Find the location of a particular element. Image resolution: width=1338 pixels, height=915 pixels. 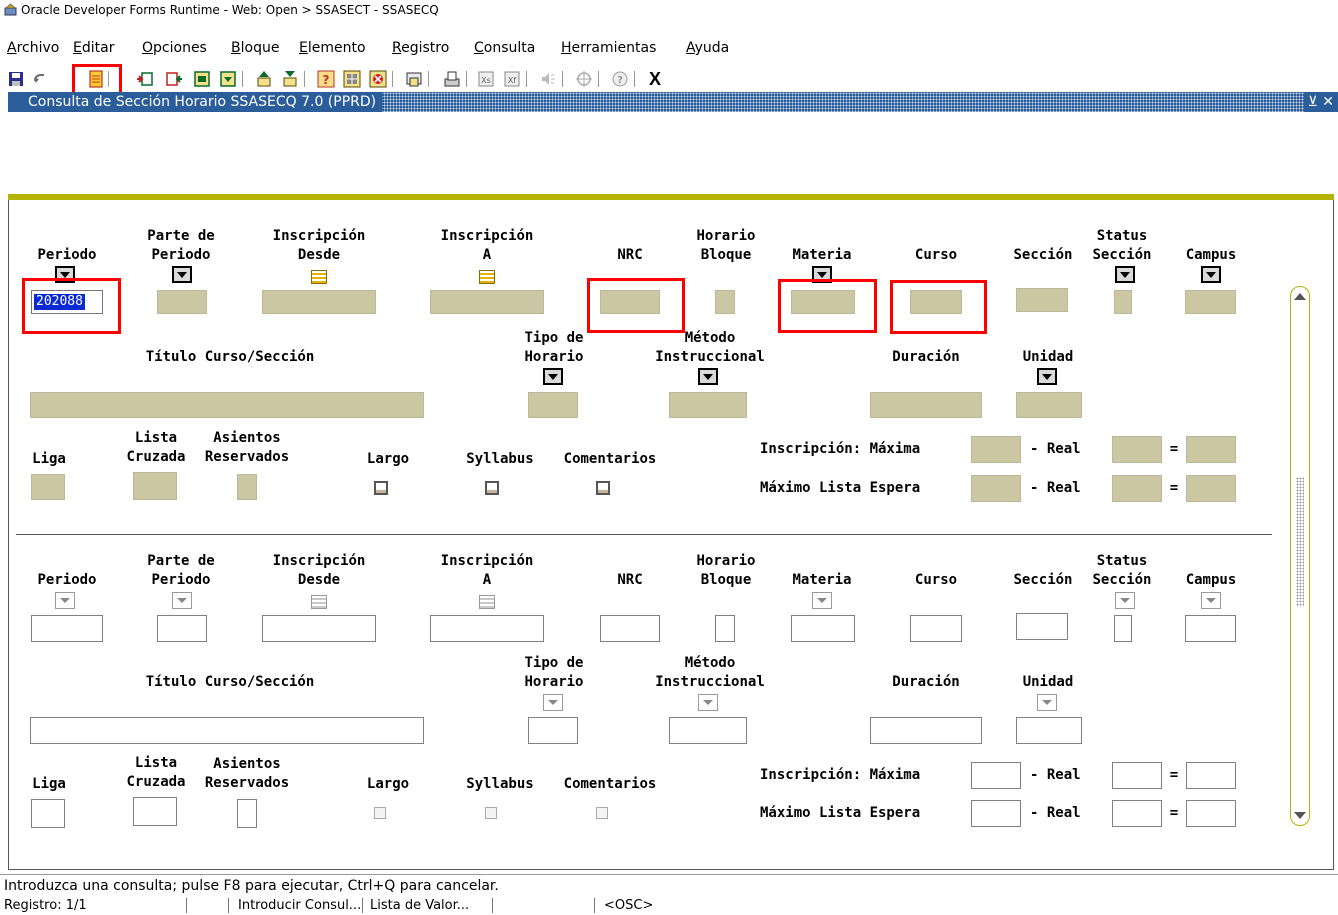

calendar-desde-icon is located at coordinates (319, 277).